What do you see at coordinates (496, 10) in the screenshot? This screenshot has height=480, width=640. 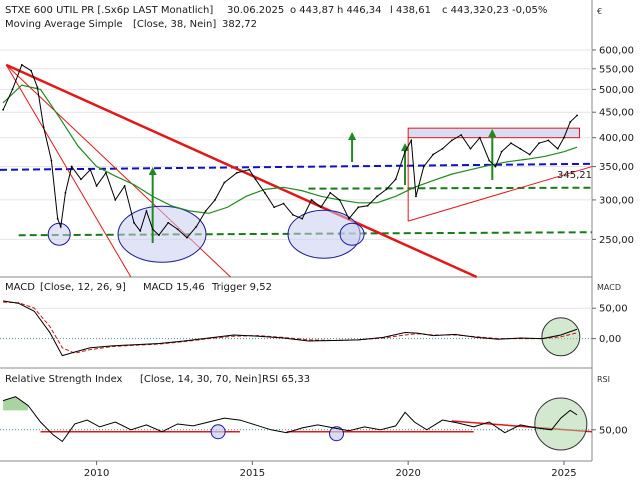 I see `header-change: -0,23` at bounding box center [496, 10].